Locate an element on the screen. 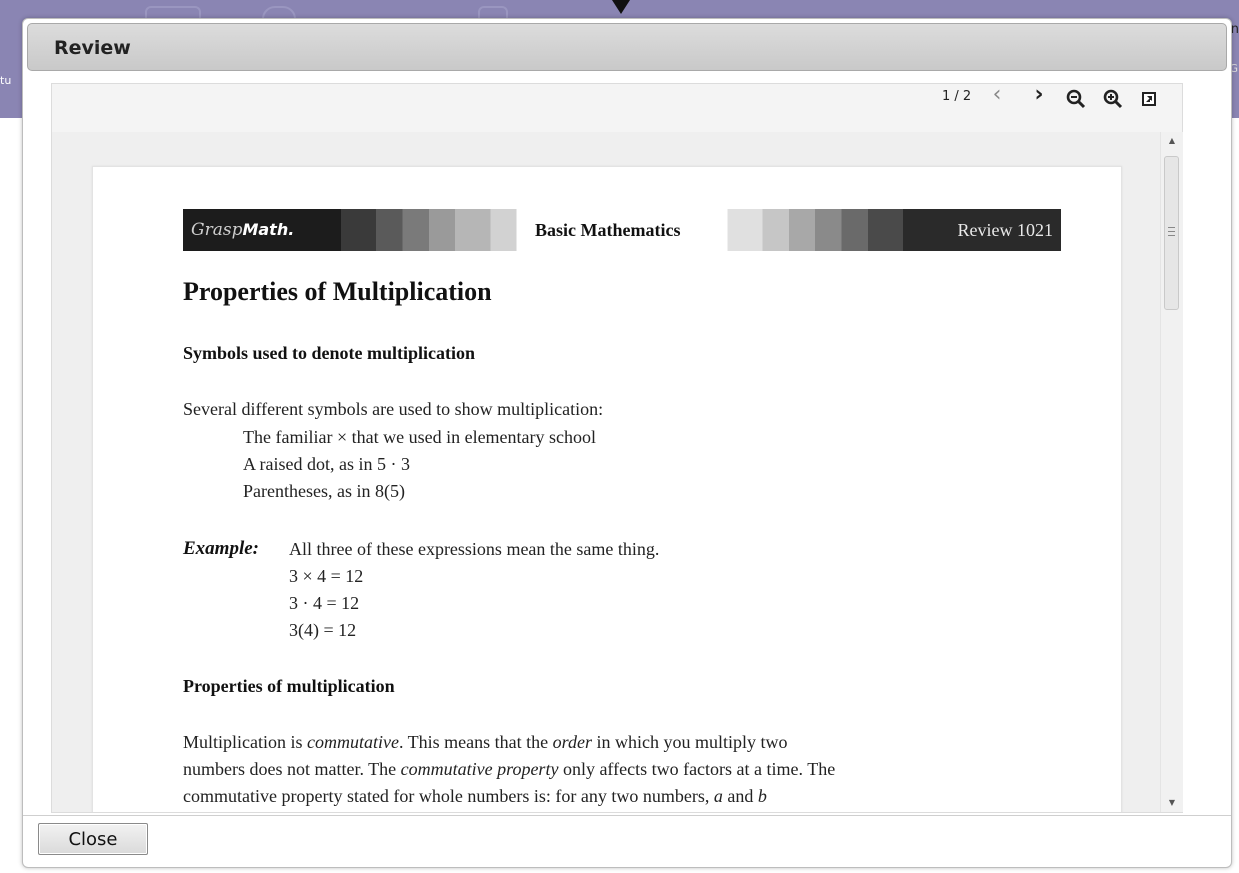  dialog-header: Review is located at coordinates (627, 47).